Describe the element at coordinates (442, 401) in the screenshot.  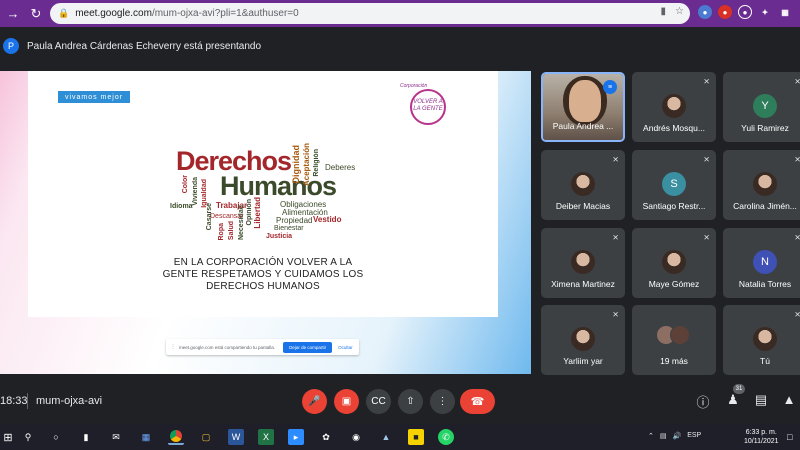
I see `more-options-button: ⋮` at that location.